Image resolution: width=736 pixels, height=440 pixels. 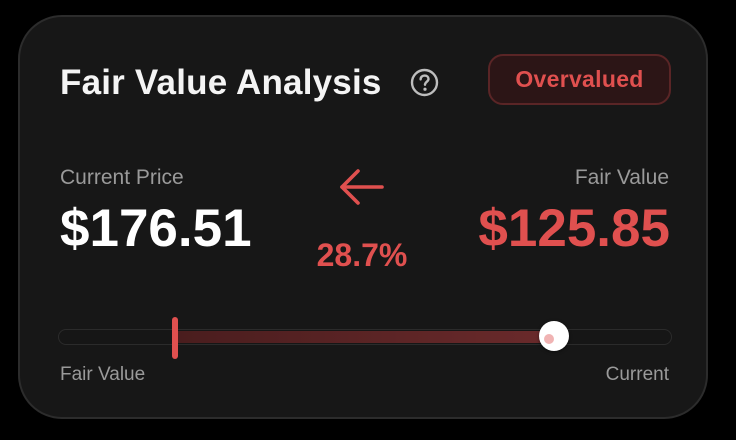 What do you see at coordinates (103, 374) in the screenshot?
I see `range-left-label: Fair Value` at bounding box center [103, 374].